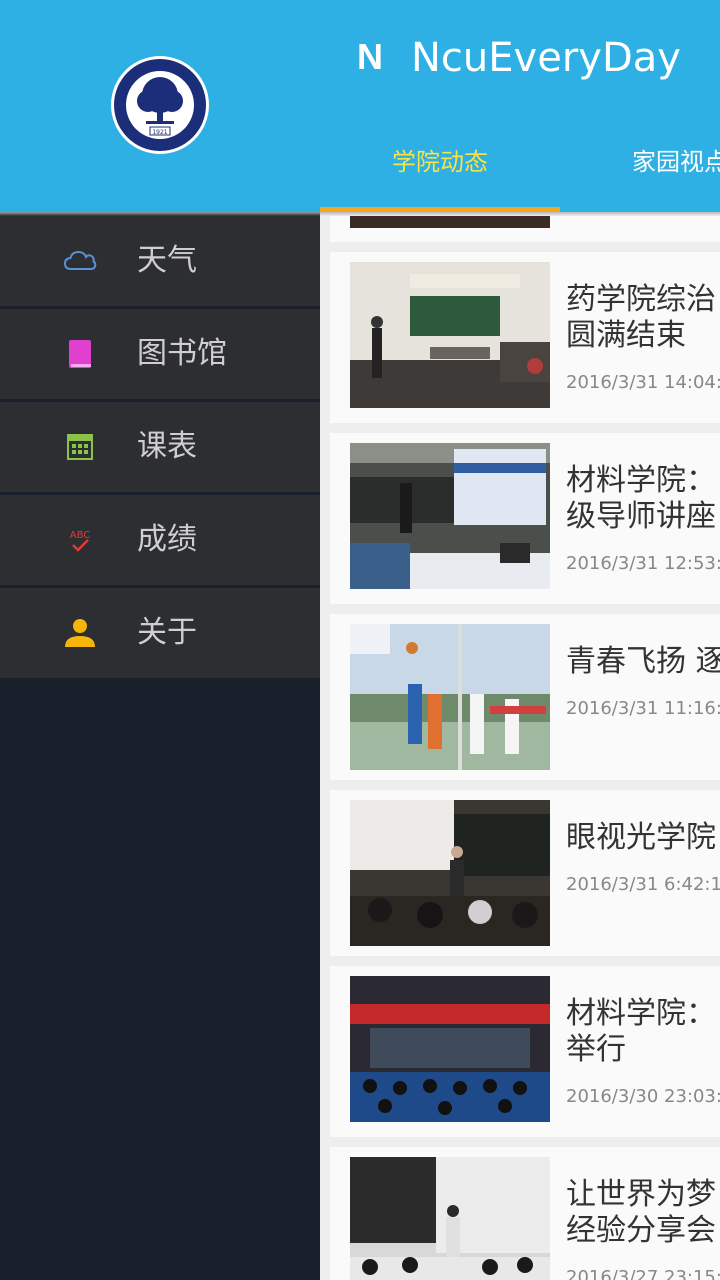 The image size is (720, 1280). What do you see at coordinates (80, 354) in the screenshot?
I see `book-icon` at bounding box center [80, 354].